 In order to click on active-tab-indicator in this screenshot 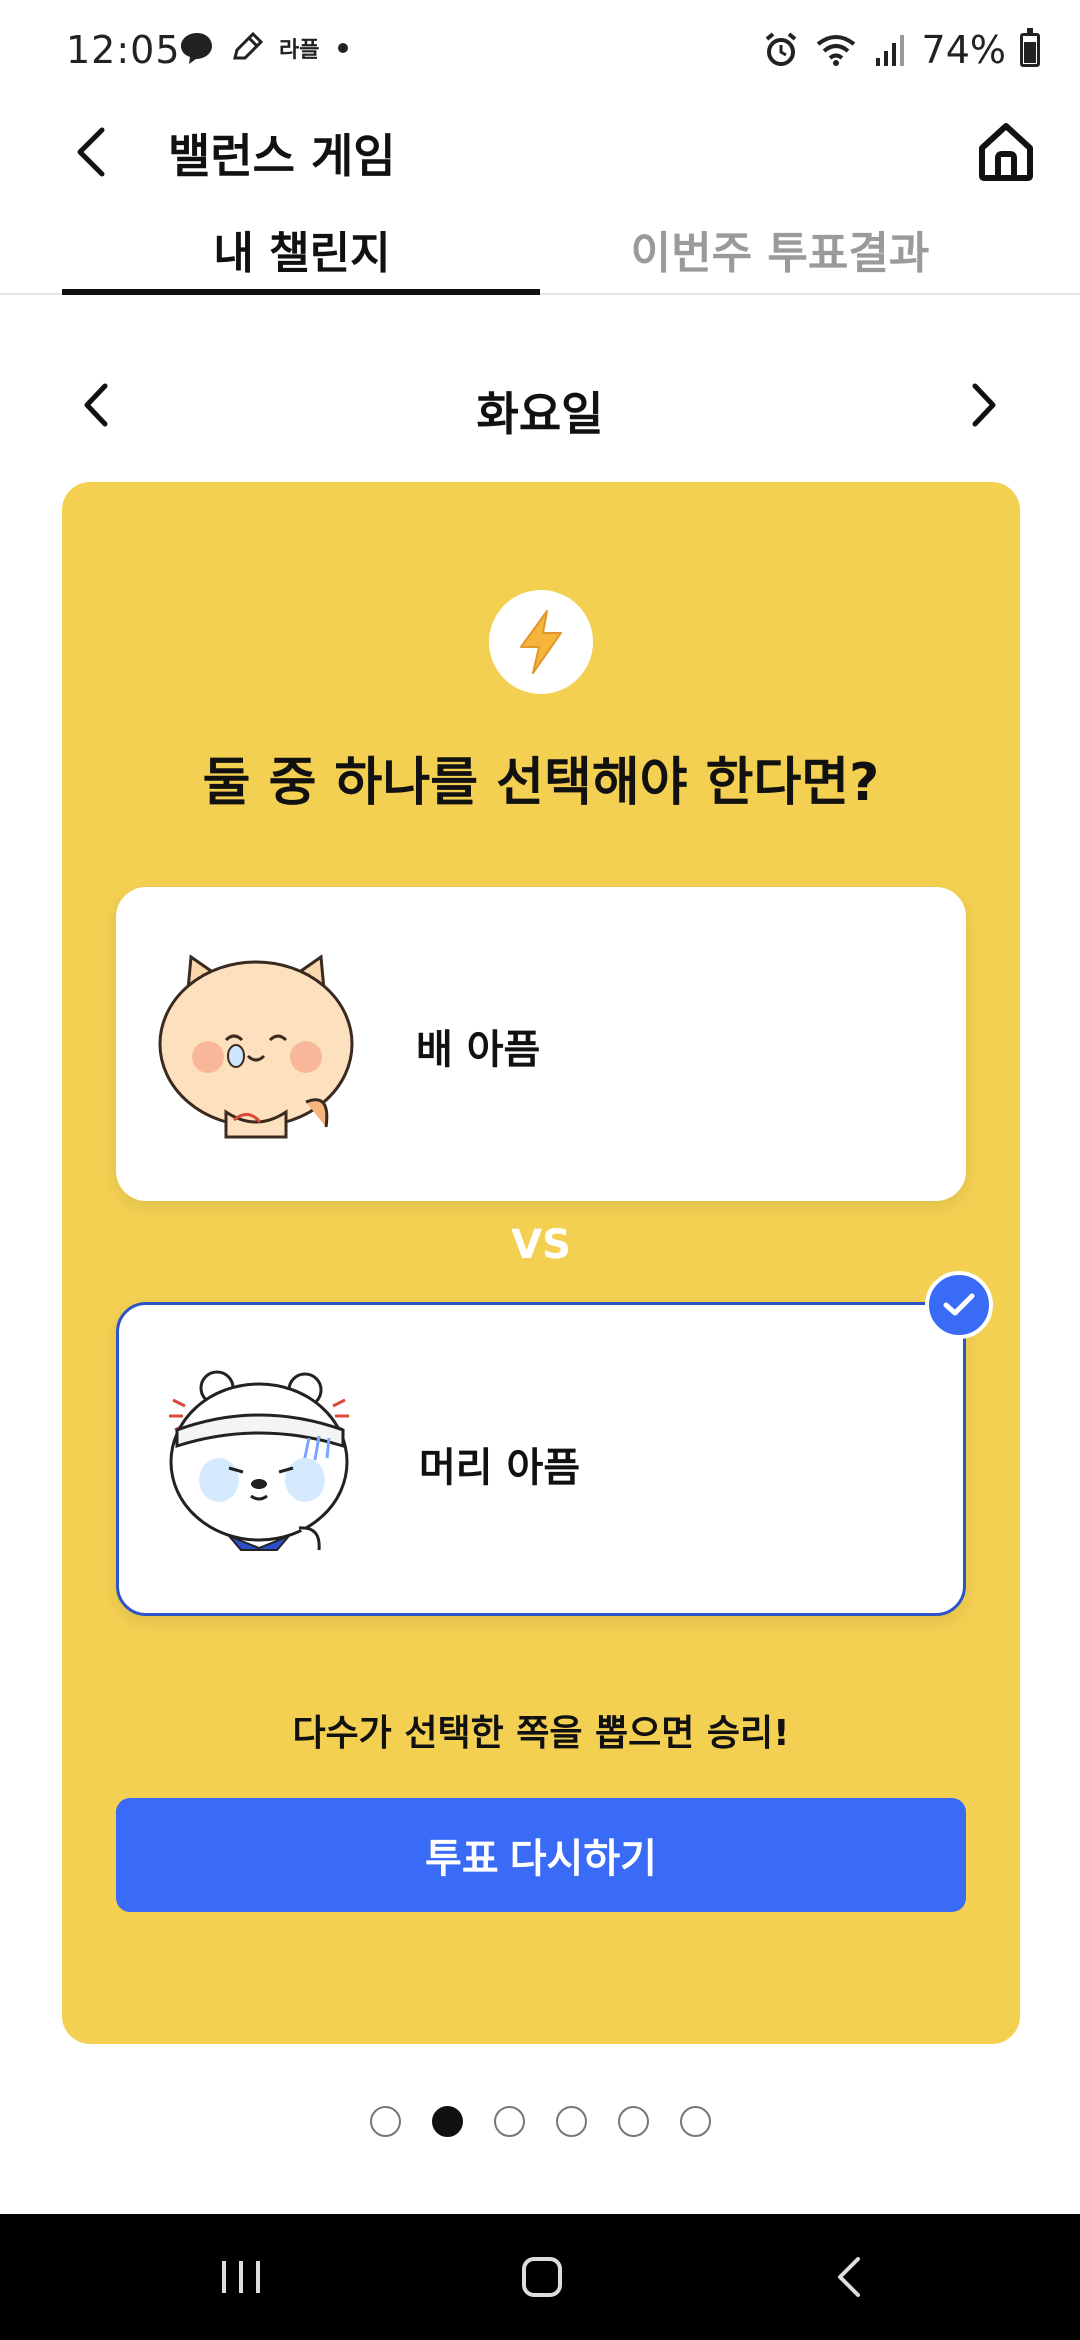, I will do `click(301, 292)`.